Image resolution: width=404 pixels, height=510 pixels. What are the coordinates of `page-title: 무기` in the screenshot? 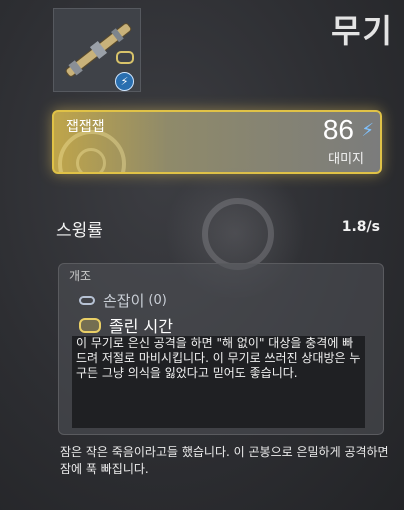 It's located at (362, 31).